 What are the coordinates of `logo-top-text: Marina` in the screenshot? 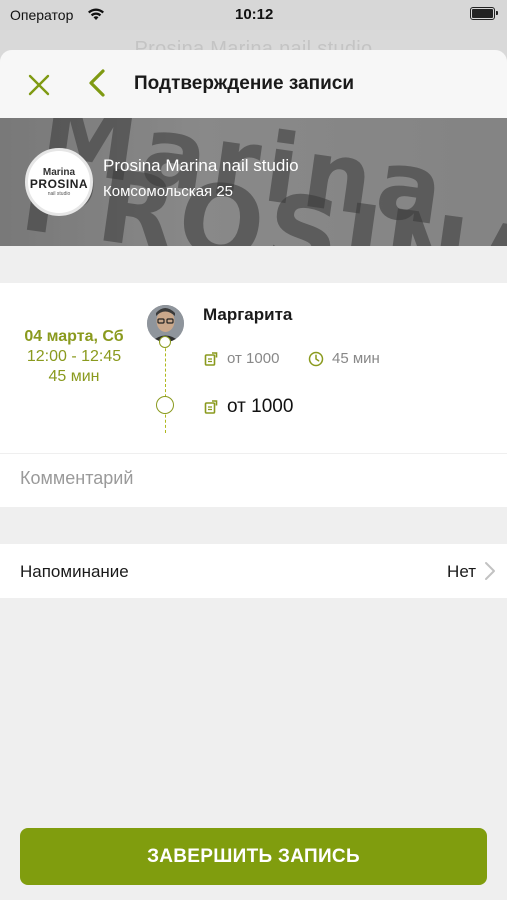 It's located at (59, 172).